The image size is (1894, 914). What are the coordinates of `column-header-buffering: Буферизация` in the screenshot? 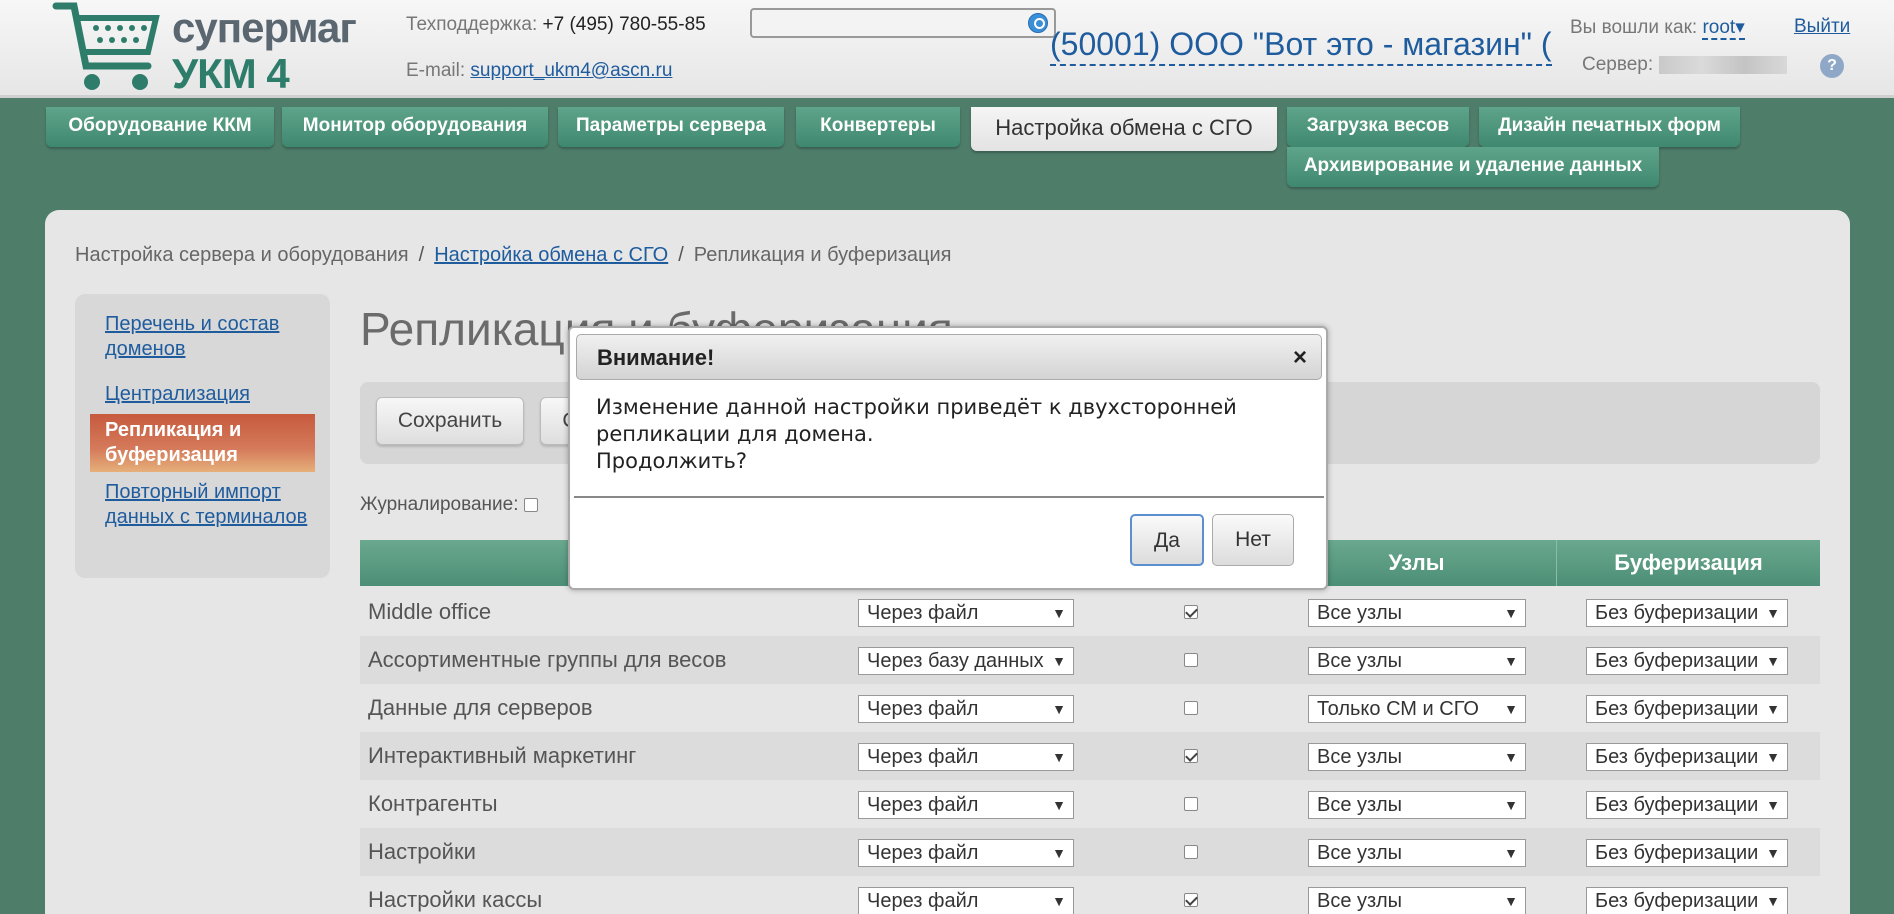 It's located at (1688, 563).